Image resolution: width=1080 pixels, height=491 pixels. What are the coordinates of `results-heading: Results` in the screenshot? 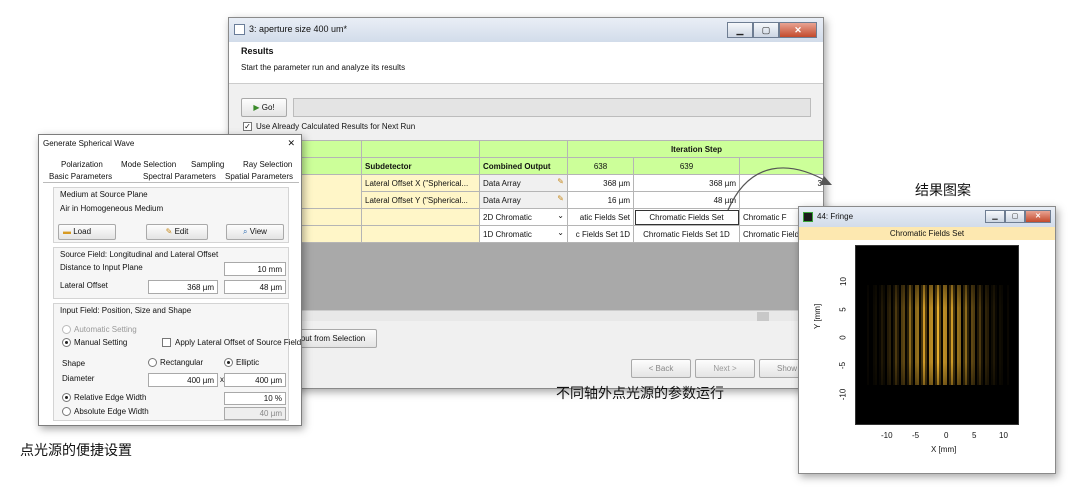 It's located at (257, 51).